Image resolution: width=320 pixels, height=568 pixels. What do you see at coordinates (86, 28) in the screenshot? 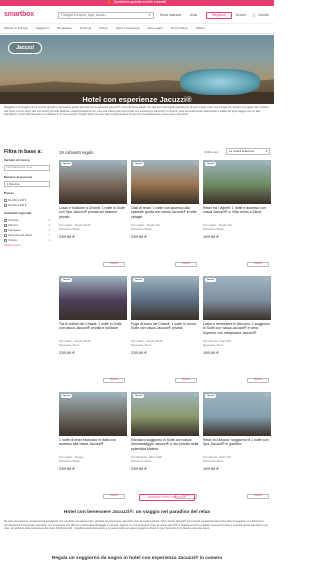
I see `nav-item: Gourmet` at bounding box center [86, 28].